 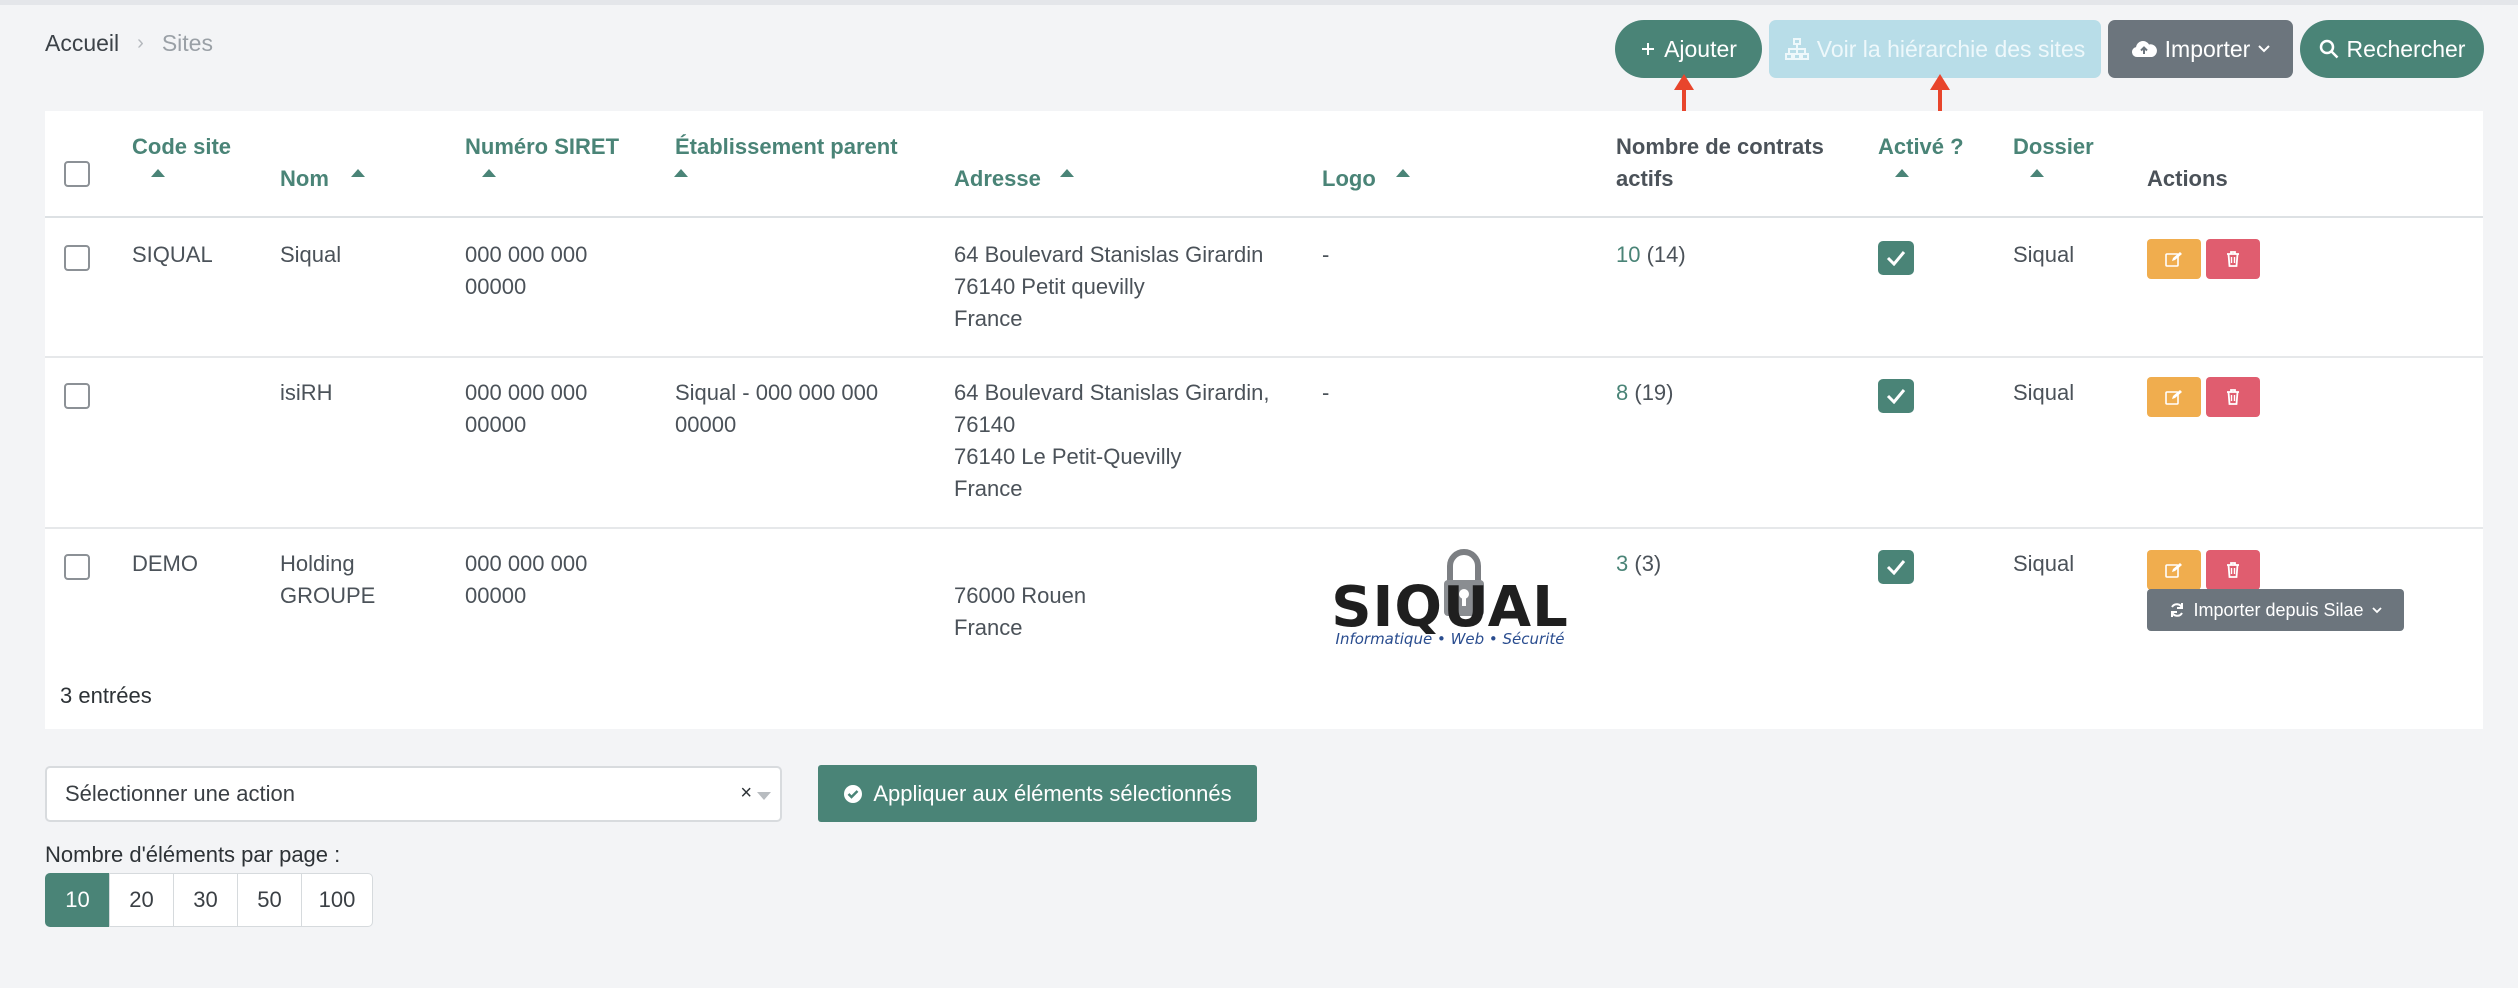 I want to click on header-parent: Établissement parent, so click(x=786, y=147).